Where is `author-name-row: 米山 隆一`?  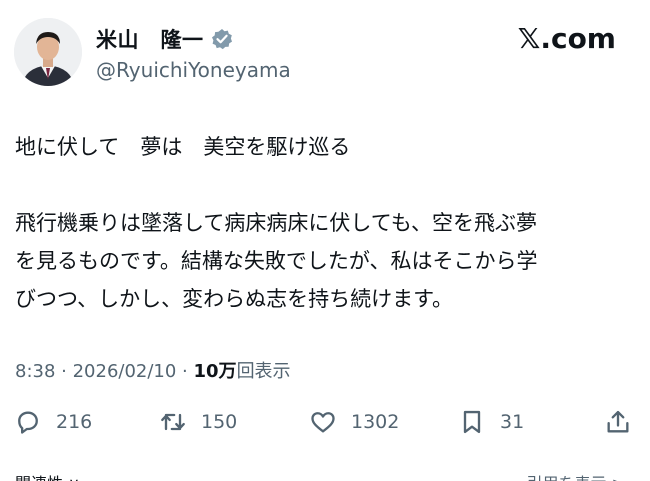 author-name-row: 米山 隆一 is located at coordinates (164, 39).